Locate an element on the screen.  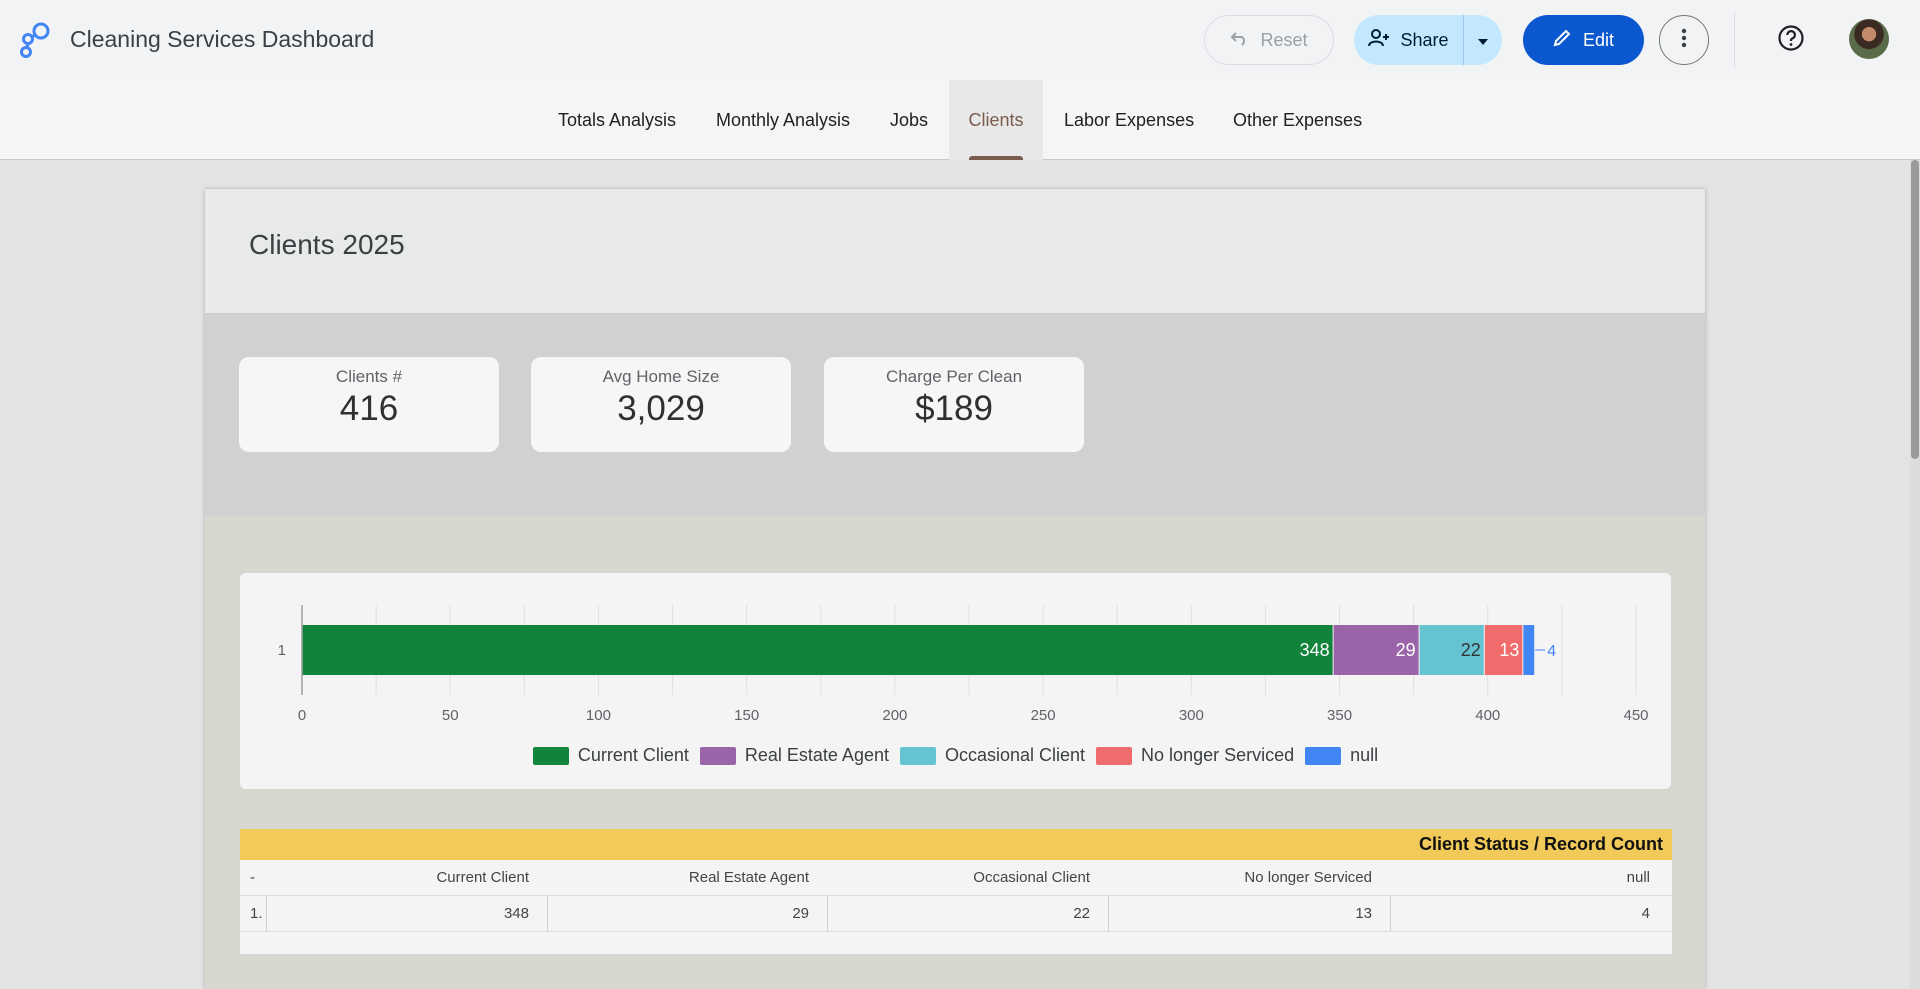
legend-label: Real Estate Agent is located at coordinates (816, 755).